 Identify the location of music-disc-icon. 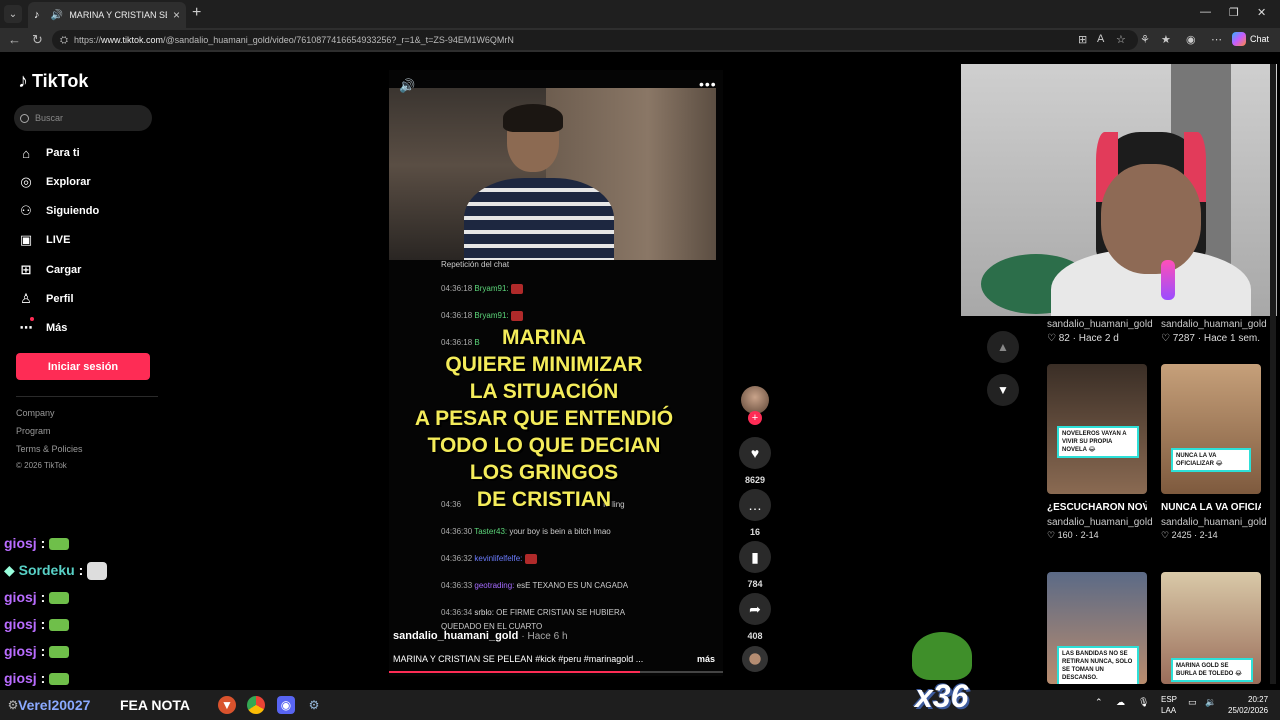
(755, 659).